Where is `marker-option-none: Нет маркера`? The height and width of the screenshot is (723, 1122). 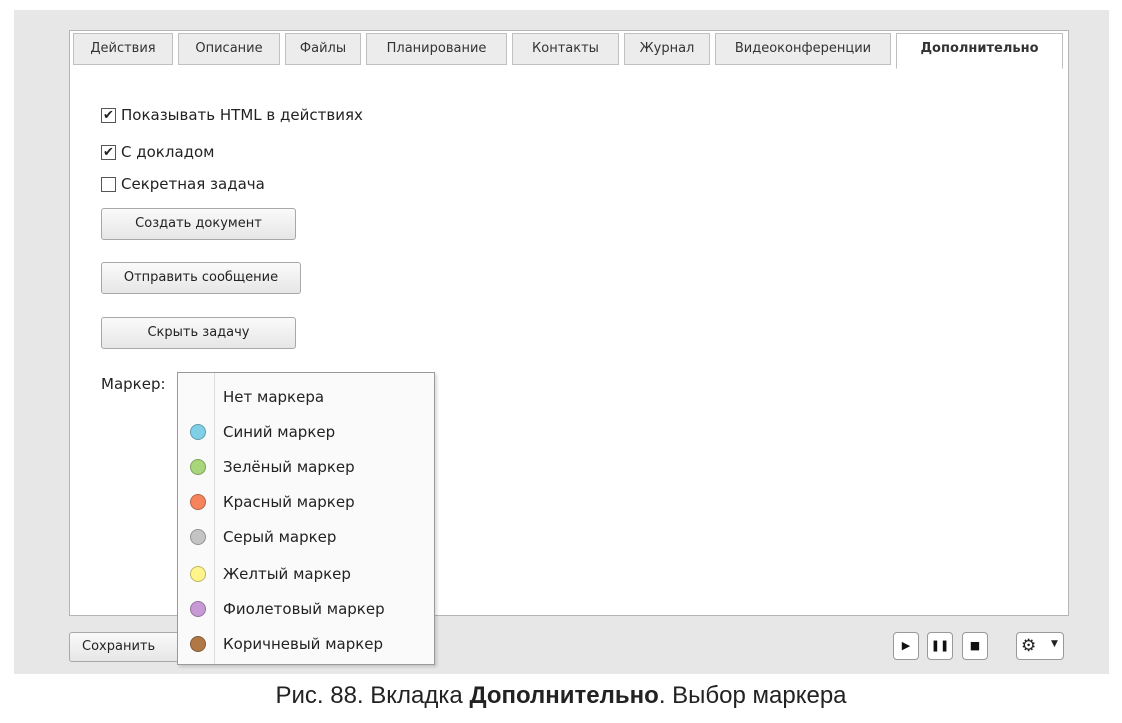 marker-option-none: Нет маркера is located at coordinates (306, 397).